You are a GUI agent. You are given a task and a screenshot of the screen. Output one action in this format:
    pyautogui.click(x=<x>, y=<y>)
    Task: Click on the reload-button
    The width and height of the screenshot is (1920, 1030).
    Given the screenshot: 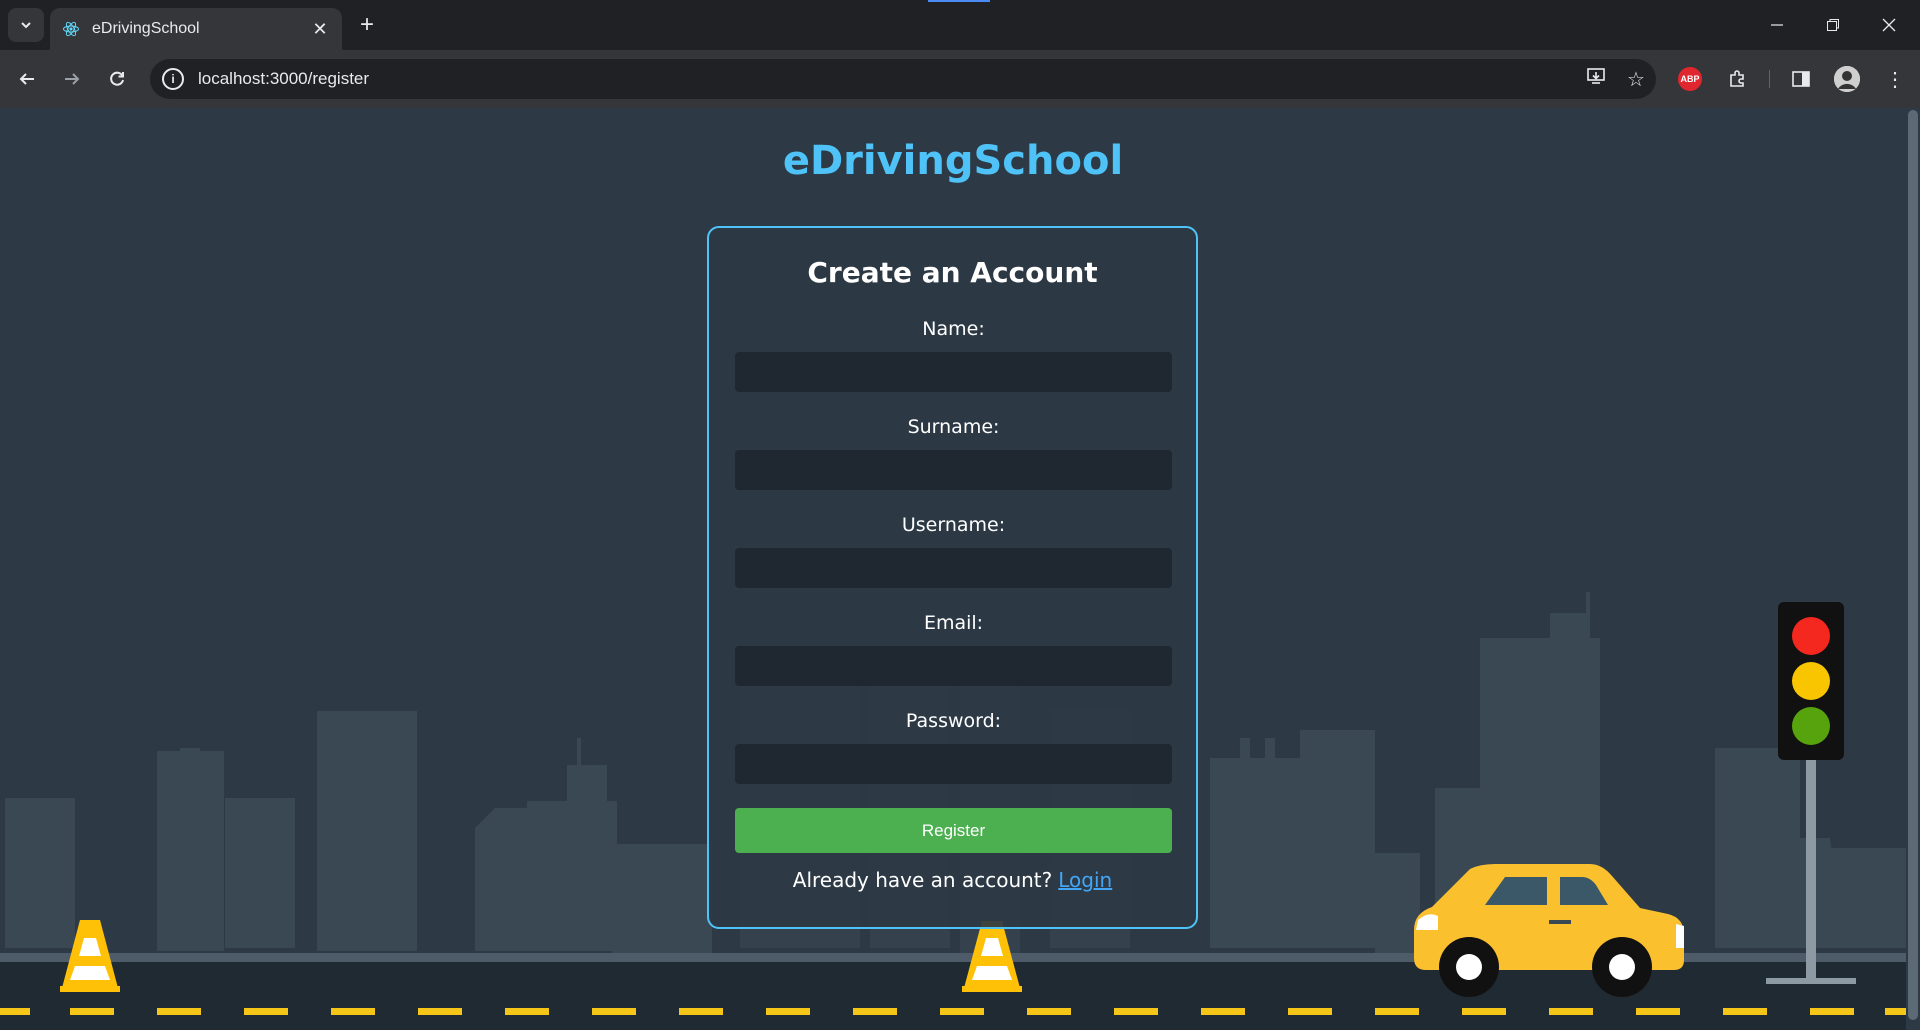 What is the action you would take?
    pyautogui.click(x=117, y=79)
    